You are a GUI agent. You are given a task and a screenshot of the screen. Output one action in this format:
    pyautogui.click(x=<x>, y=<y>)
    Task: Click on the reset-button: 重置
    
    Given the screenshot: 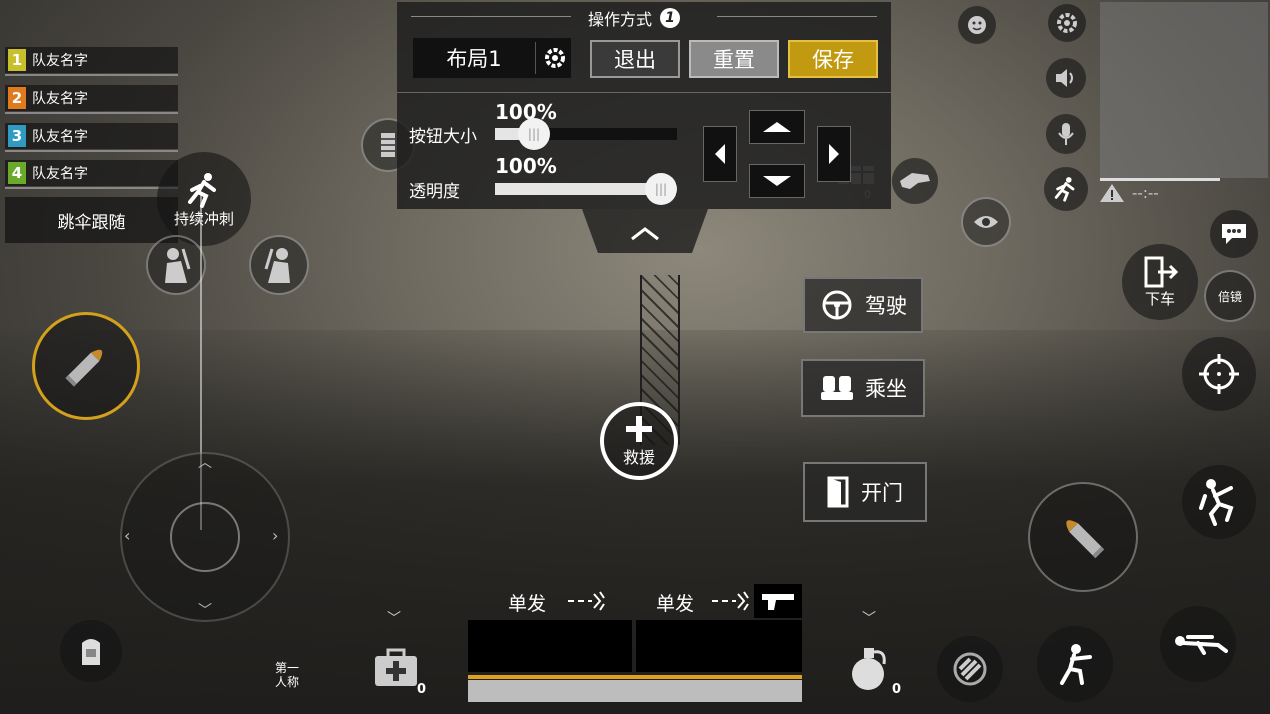 What is the action you would take?
    pyautogui.click(x=734, y=59)
    